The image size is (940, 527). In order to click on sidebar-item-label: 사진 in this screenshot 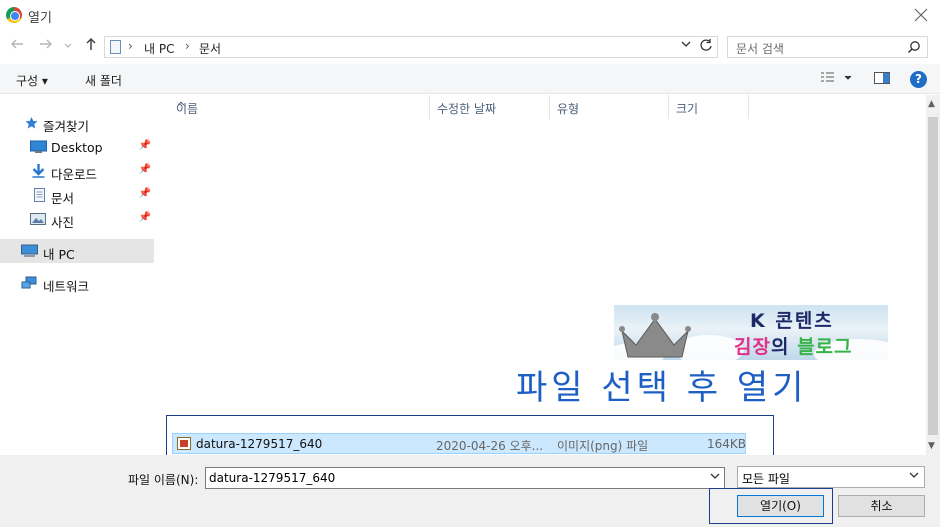, I will do `click(63, 222)`.